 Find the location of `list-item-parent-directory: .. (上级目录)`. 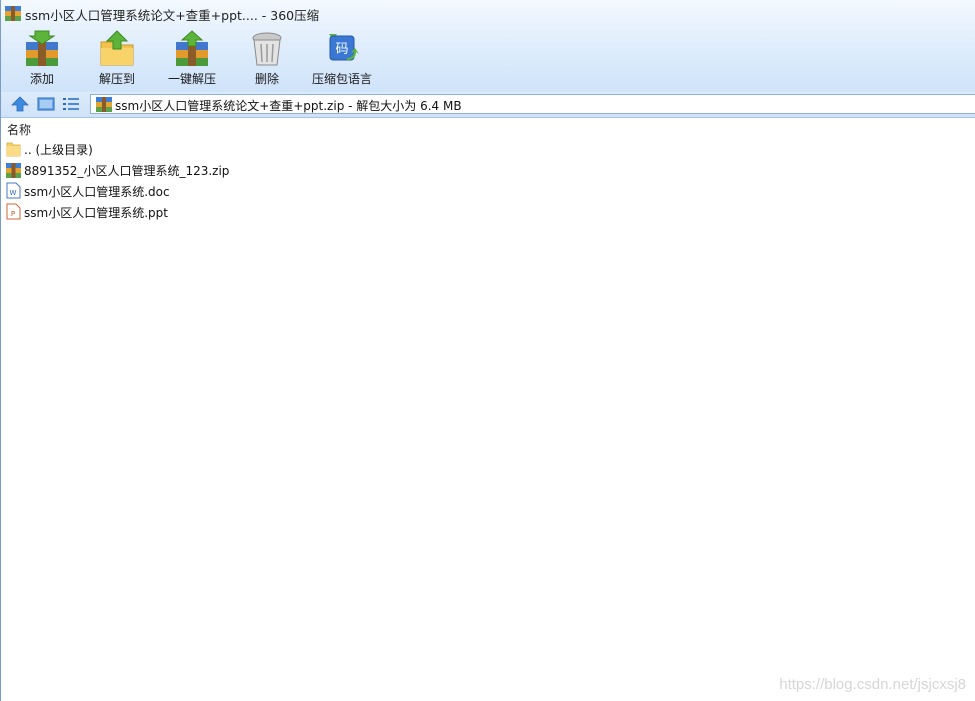

list-item-parent-directory: .. (上级目录) is located at coordinates (488, 148).